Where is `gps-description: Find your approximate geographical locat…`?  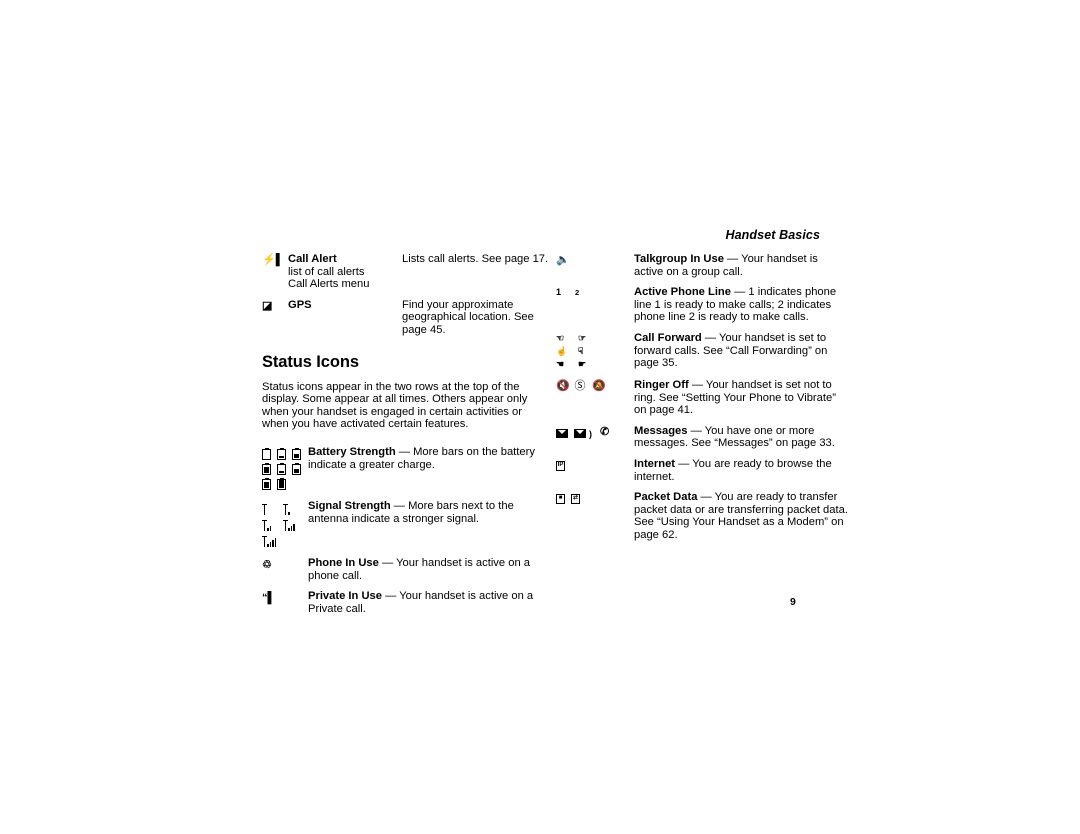 gps-description: Find your approximate geographical locat… is located at coordinates (468, 317).